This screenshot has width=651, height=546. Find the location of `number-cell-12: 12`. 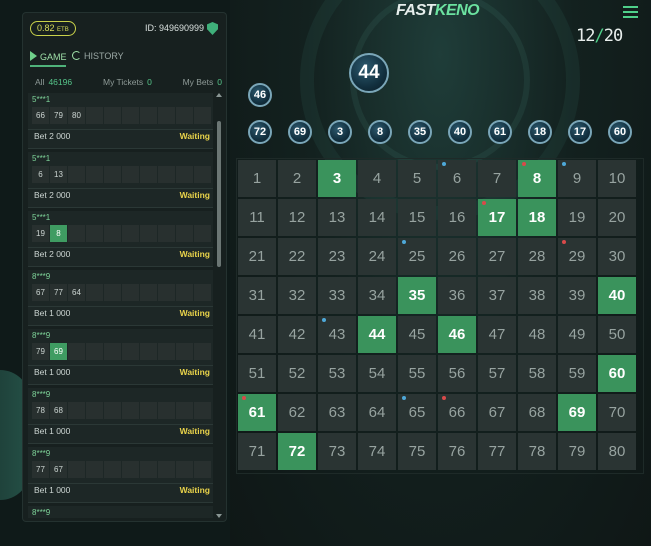

number-cell-12: 12 is located at coordinates (297, 217).